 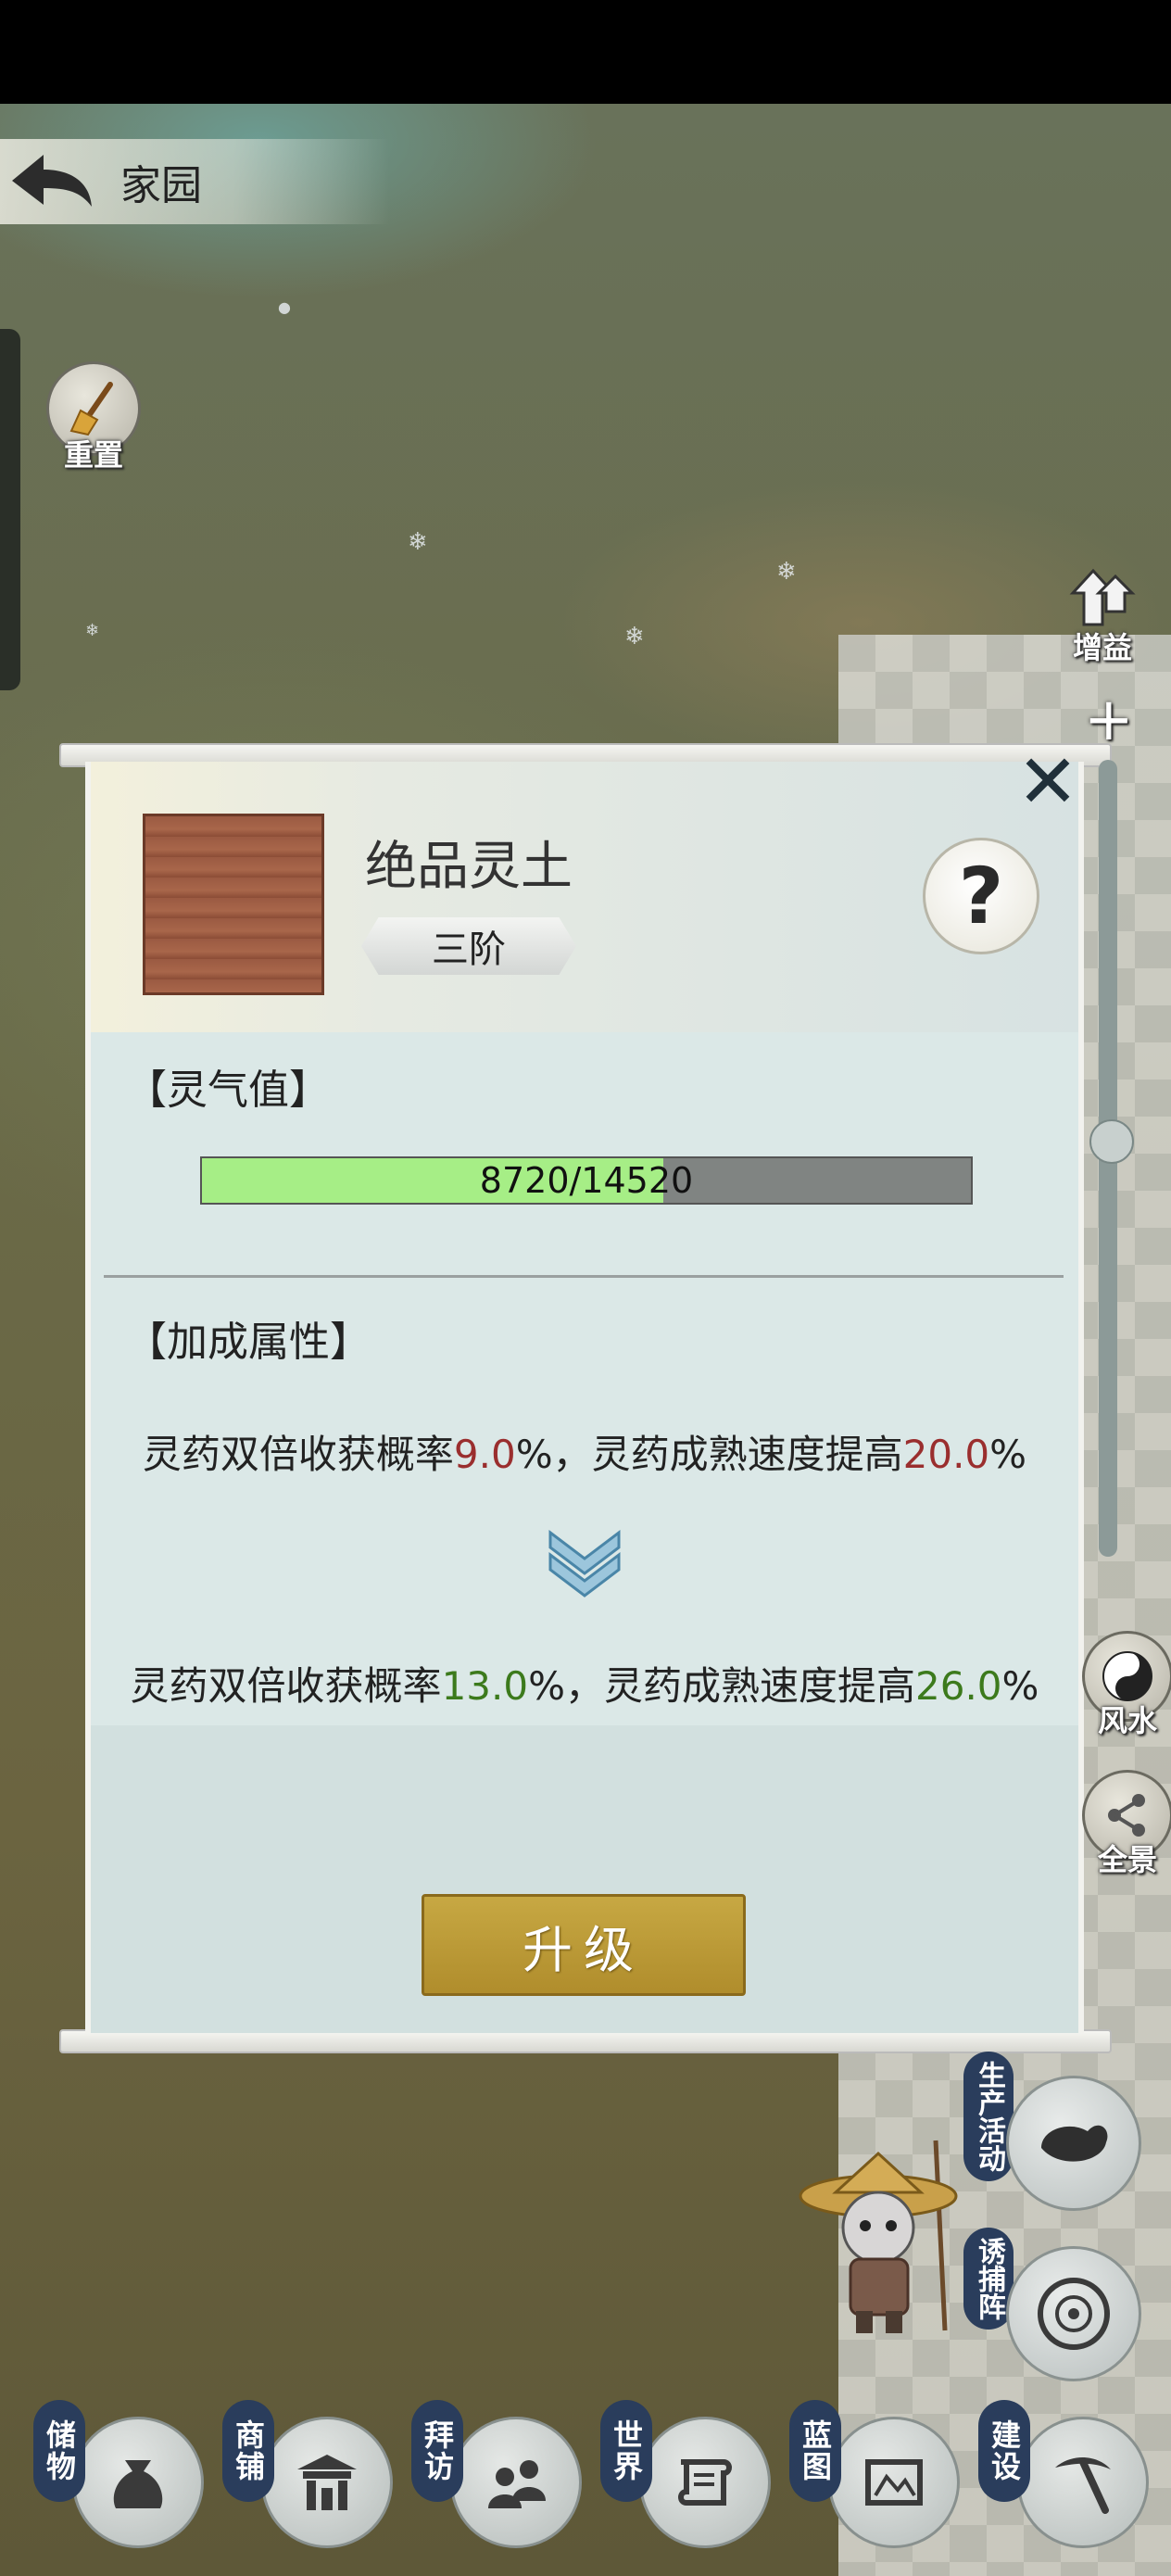 I want to click on nav-storage: 储物, so click(x=126, y=2479).